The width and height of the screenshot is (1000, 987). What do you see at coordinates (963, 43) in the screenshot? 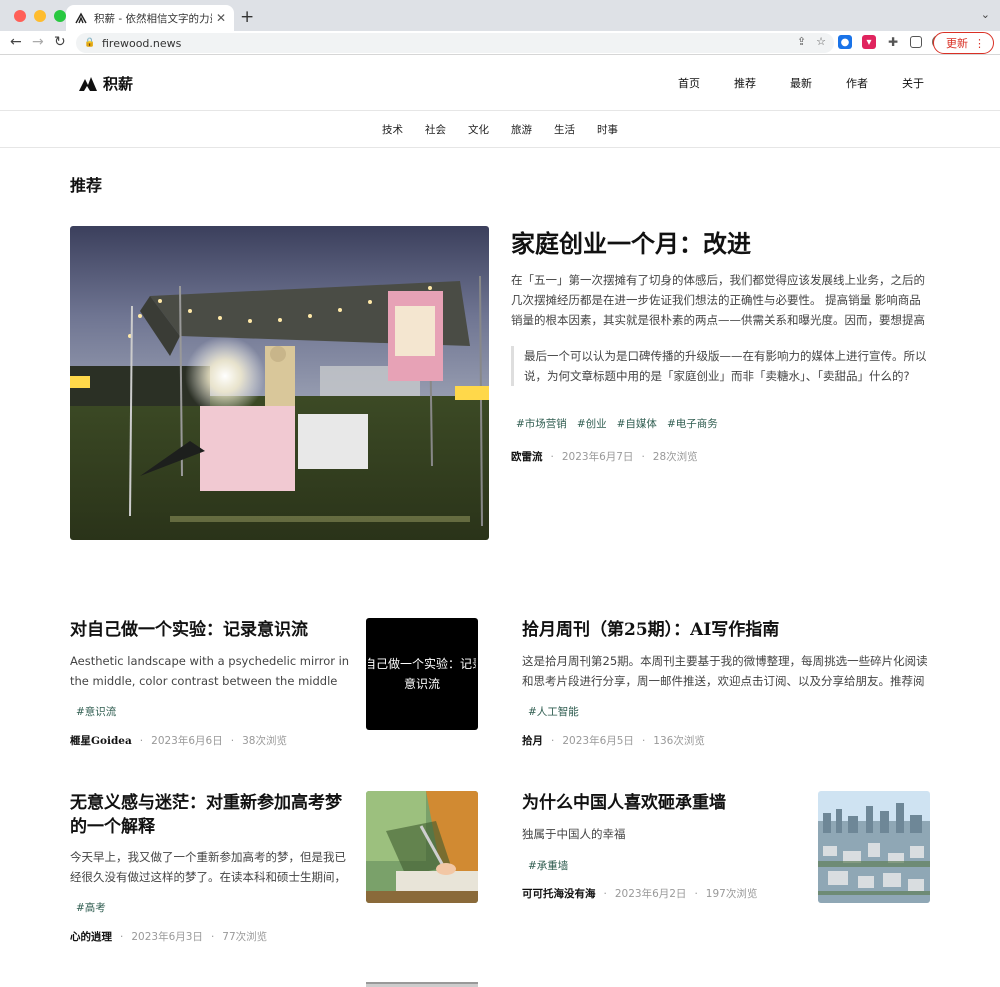
I see `update-button: 更新 ⋮` at bounding box center [963, 43].